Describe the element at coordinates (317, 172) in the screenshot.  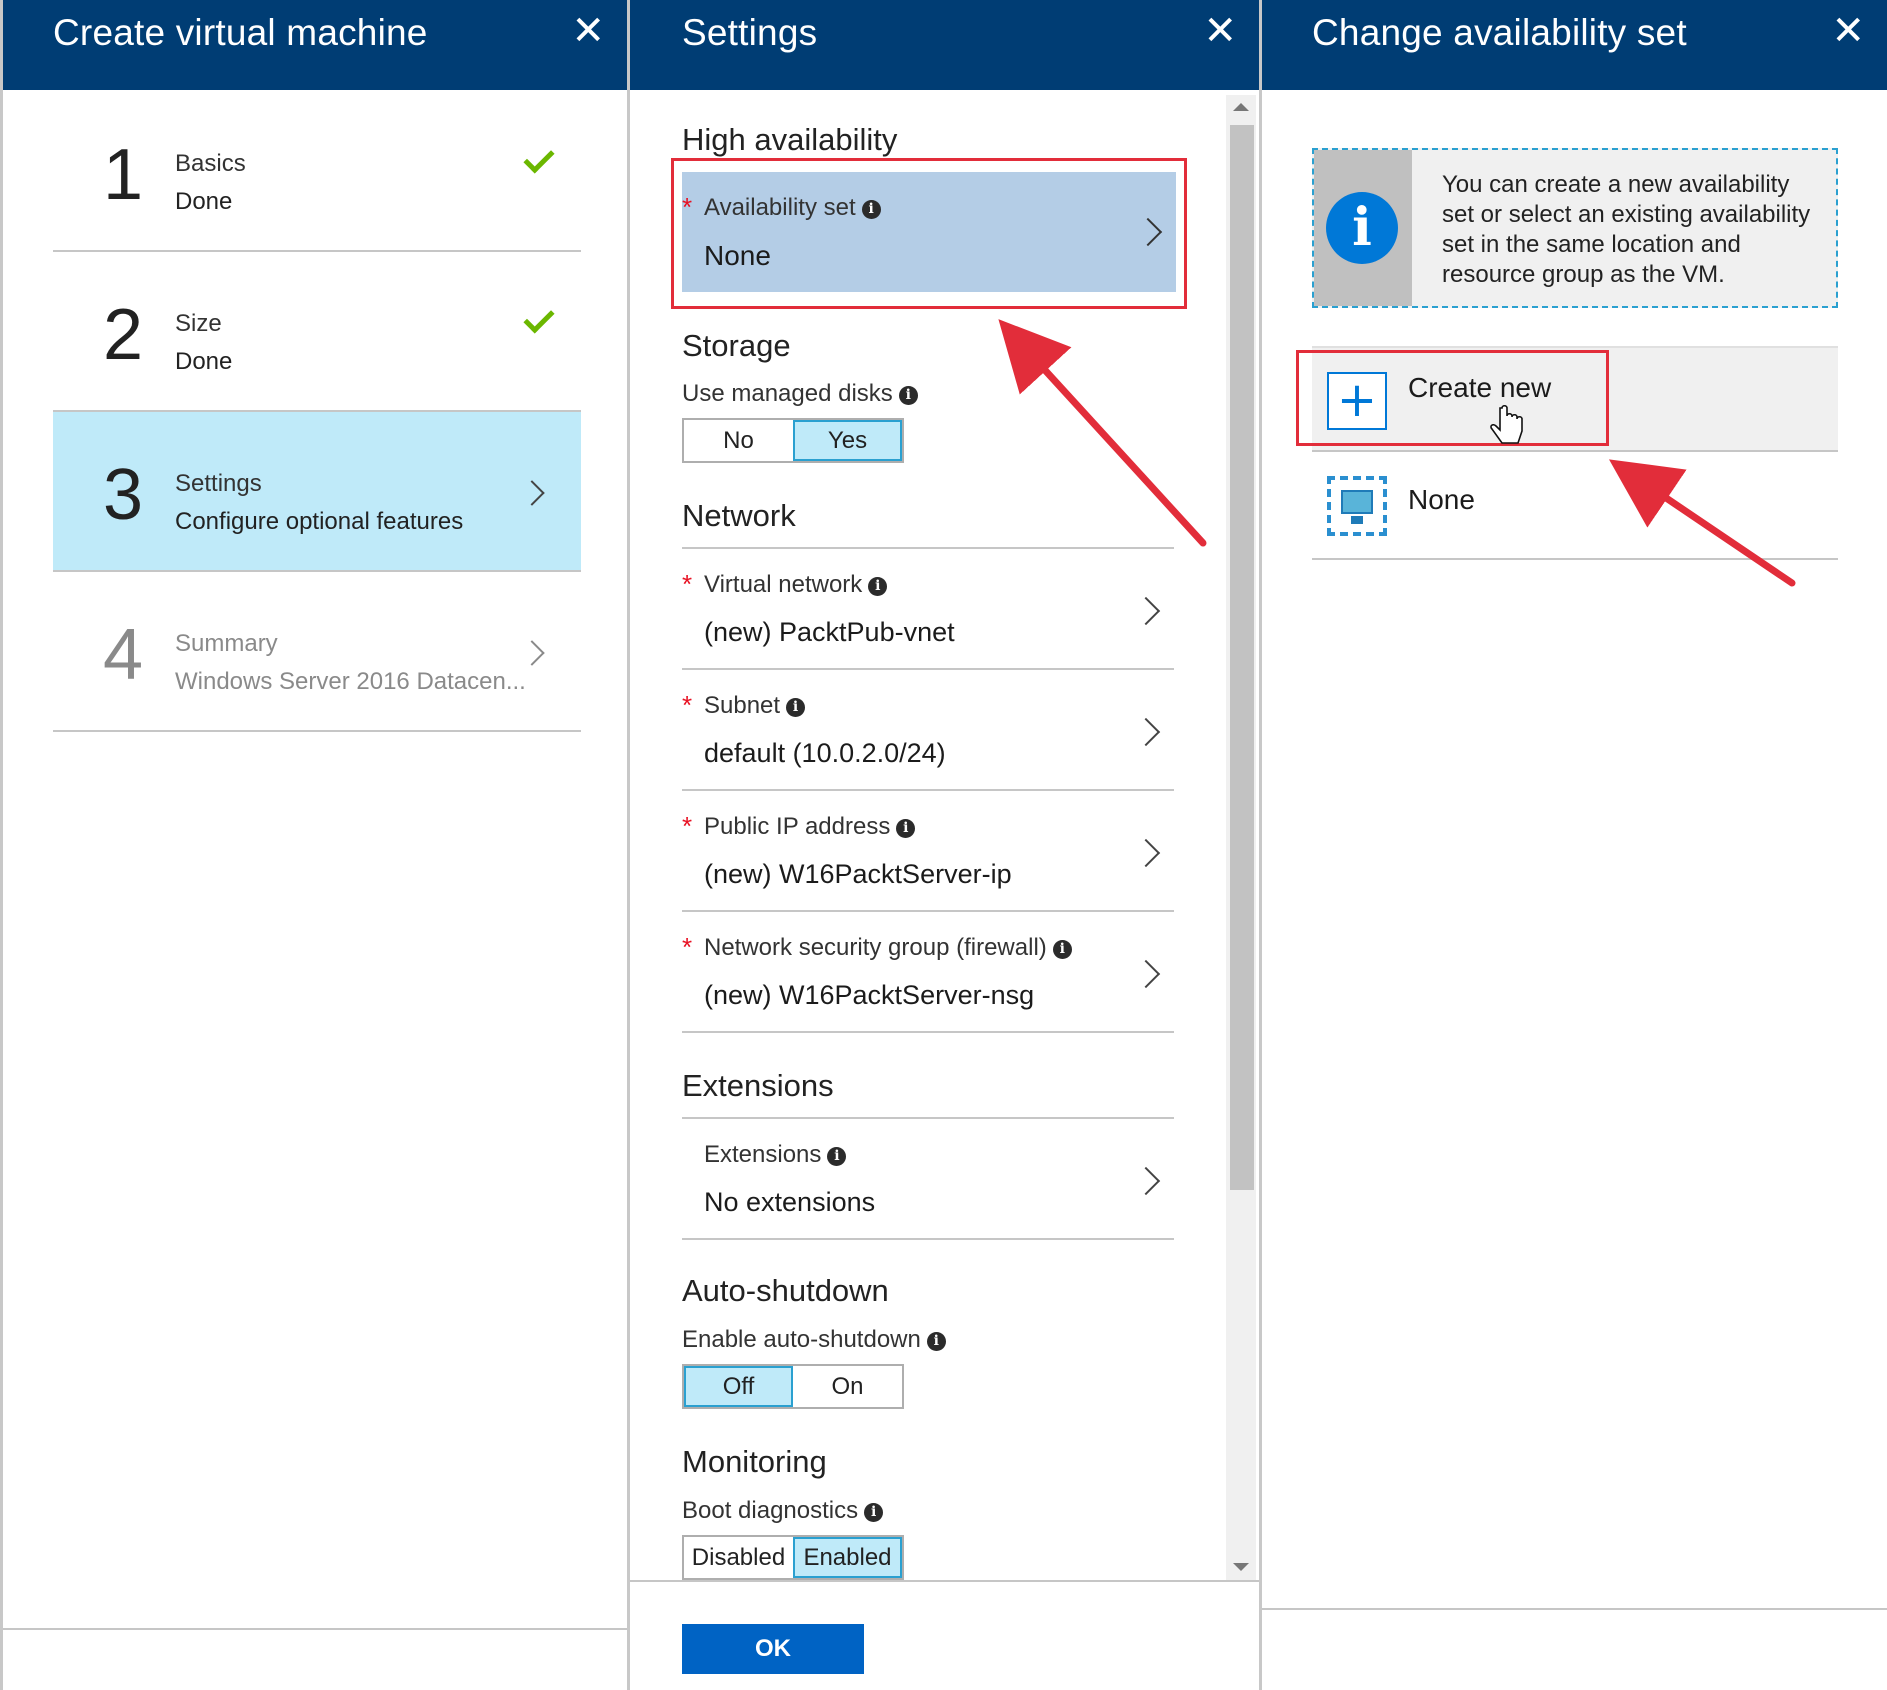
I see `step-basics: 1 Basics Done` at that location.